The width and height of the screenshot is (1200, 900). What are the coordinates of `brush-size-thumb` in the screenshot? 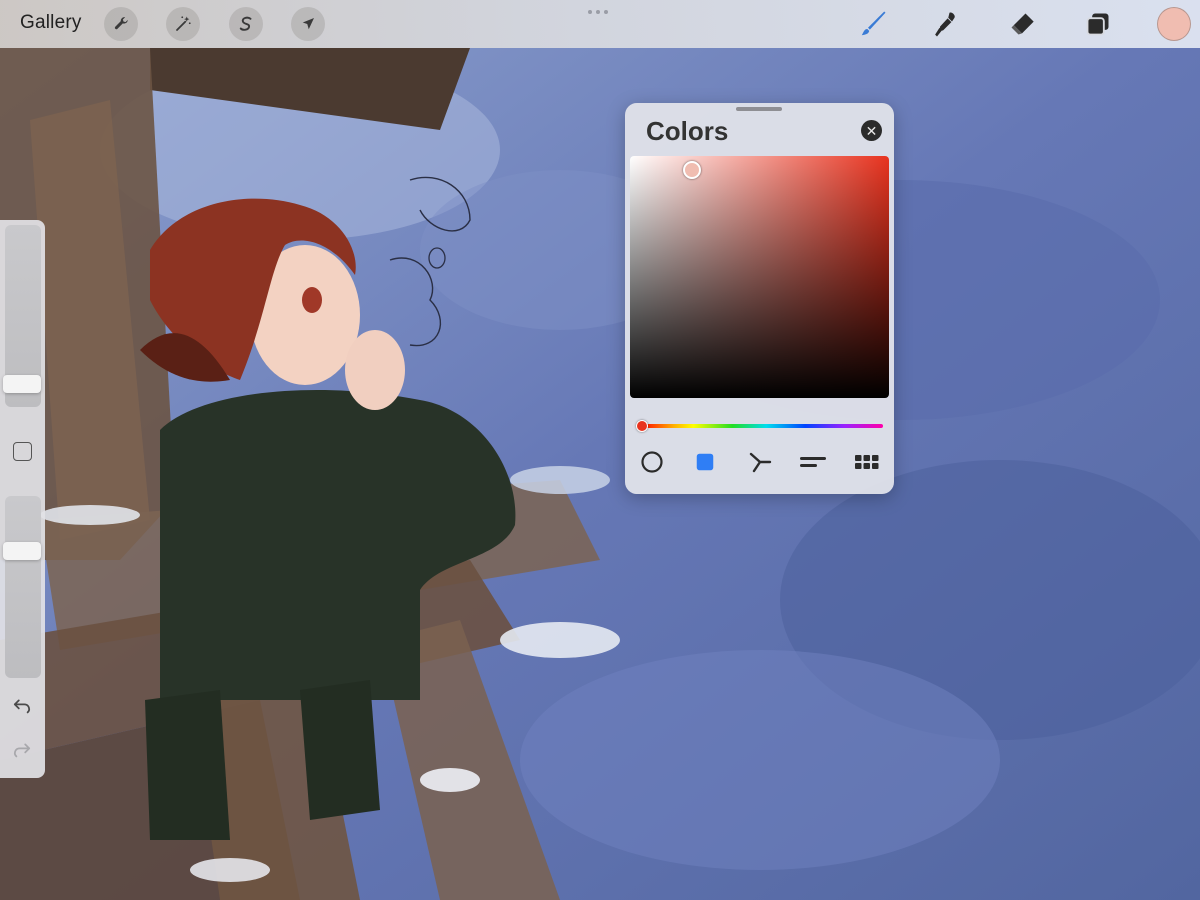 It's located at (22, 384).